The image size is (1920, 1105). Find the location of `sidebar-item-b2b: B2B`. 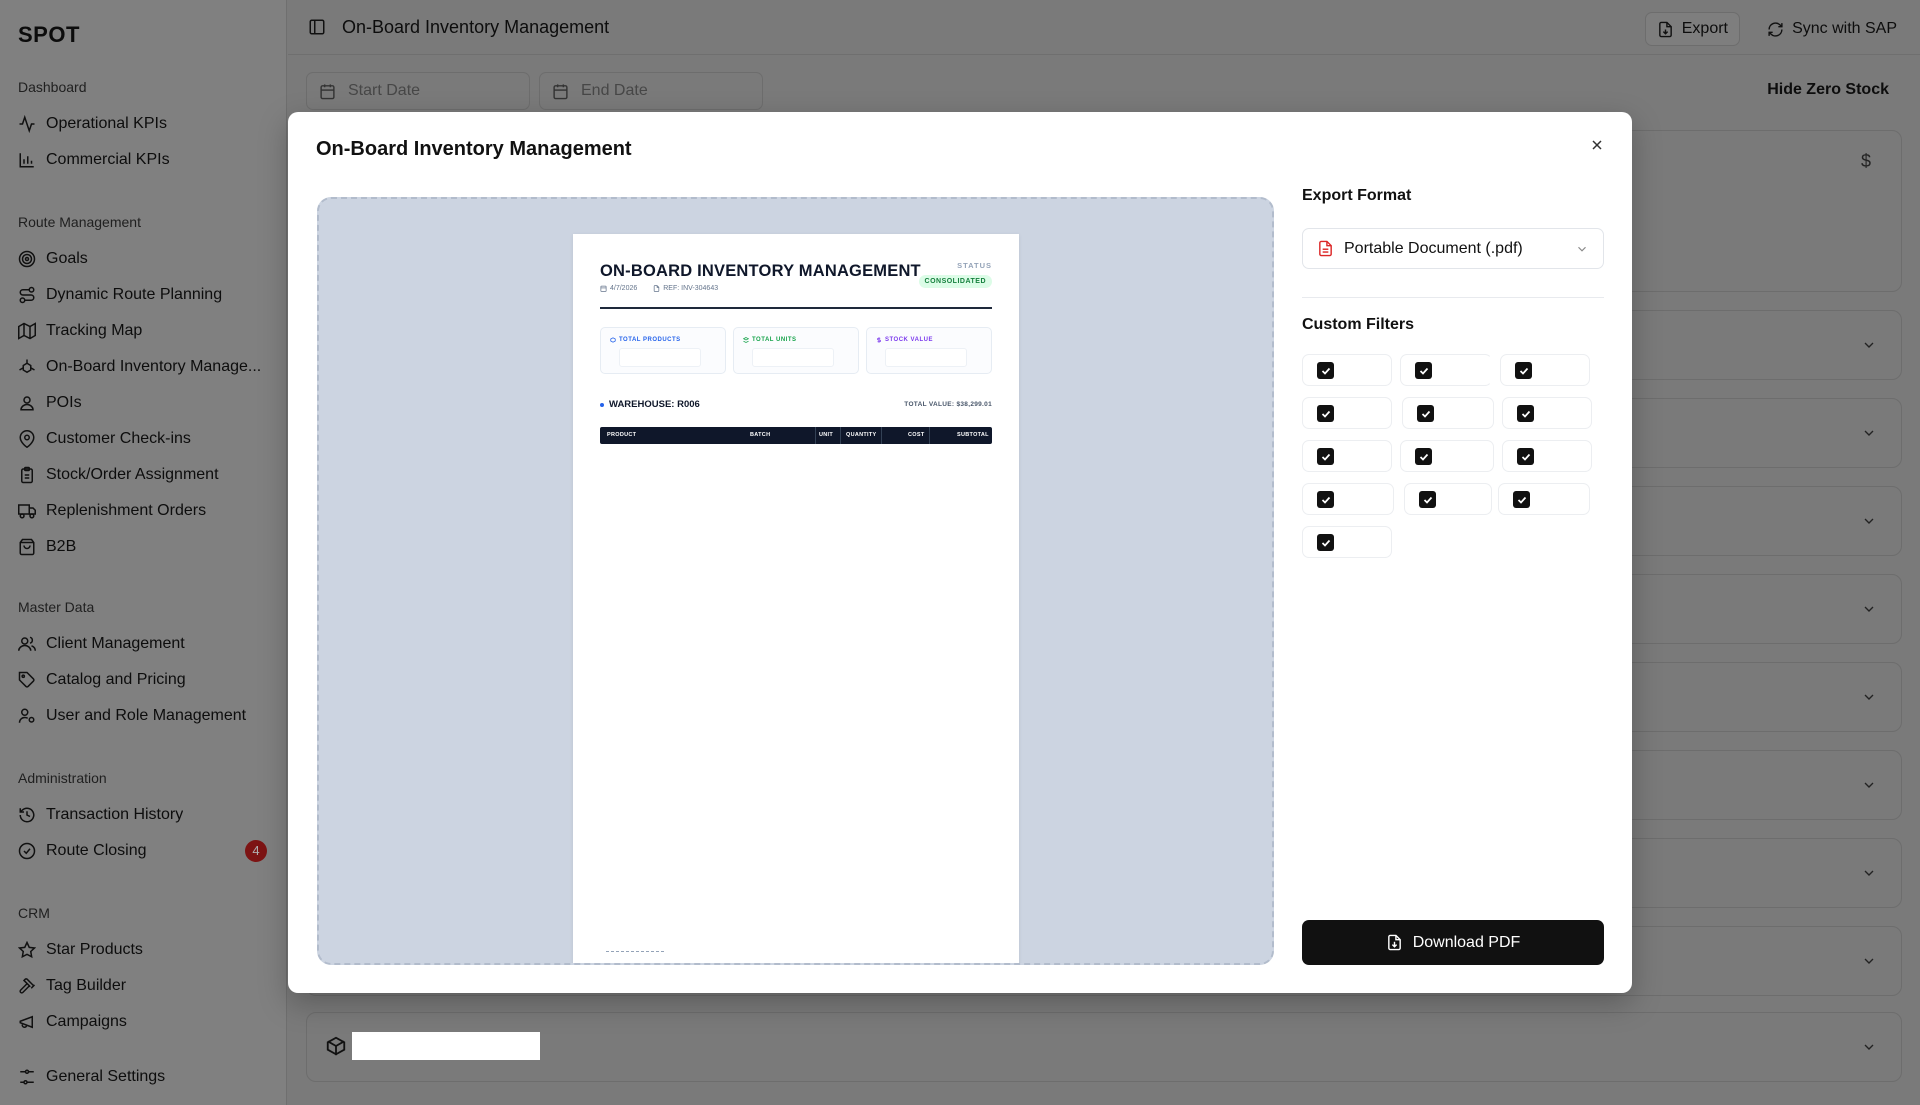

sidebar-item-b2b: B2B is located at coordinates (152, 547).